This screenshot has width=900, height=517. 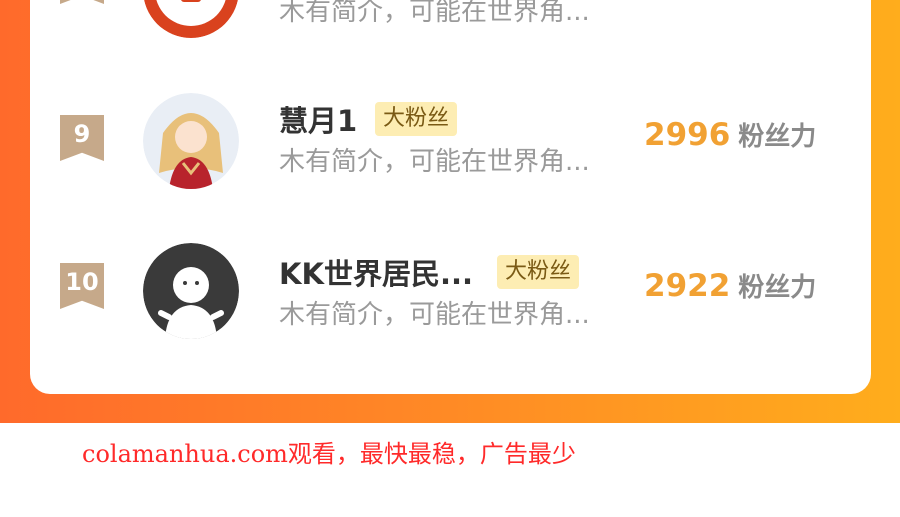 What do you see at coordinates (82, 138) in the screenshot?
I see `rank-flag: 9` at bounding box center [82, 138].